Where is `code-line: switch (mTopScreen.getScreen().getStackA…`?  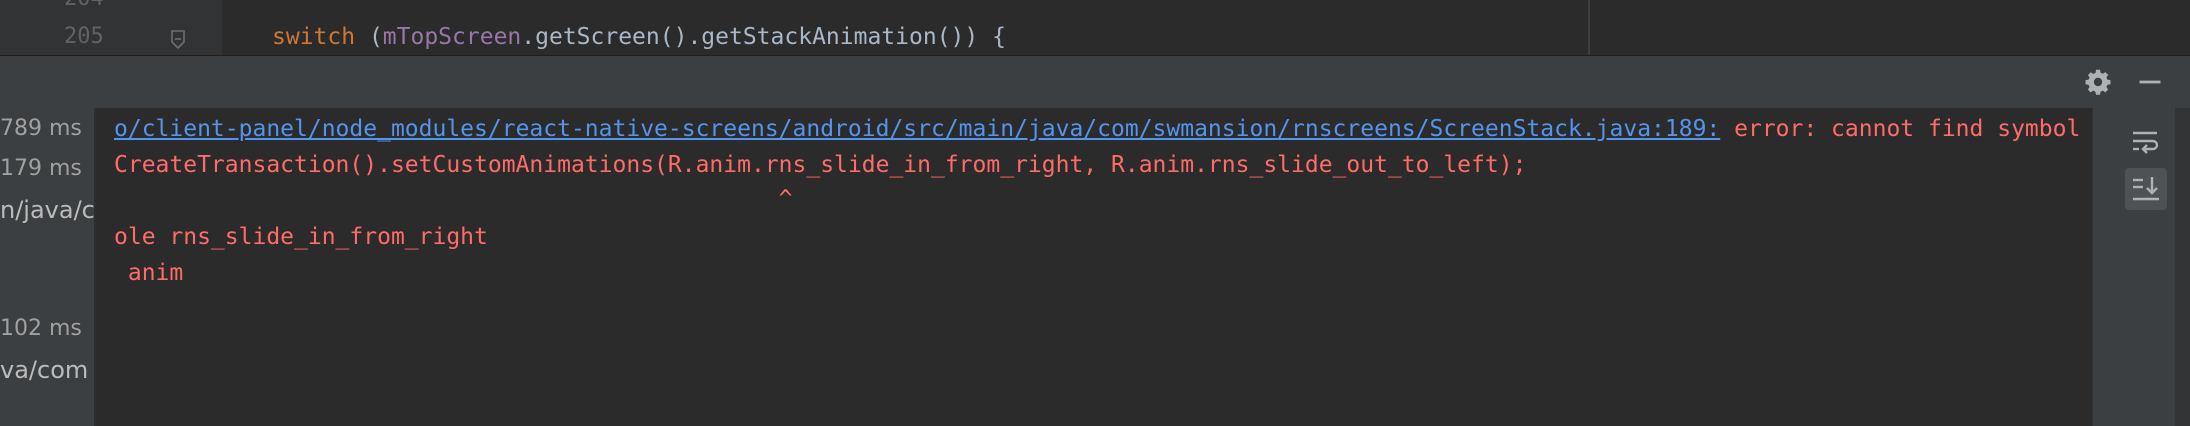
code-line: switch (mTopScreen.getScreen().getStackA… is located at coordinates (639, 37).